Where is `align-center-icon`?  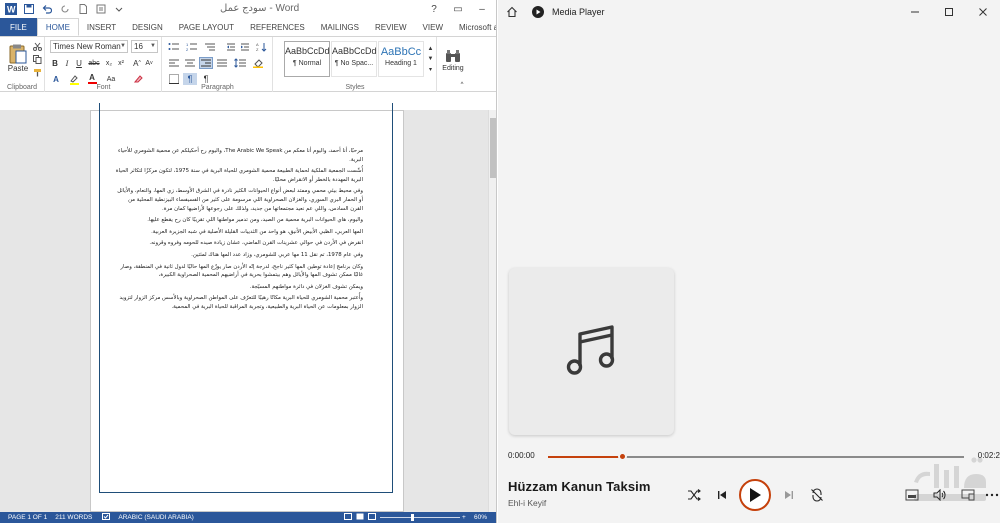
align-center-icon is located at coordinates (190, 63).